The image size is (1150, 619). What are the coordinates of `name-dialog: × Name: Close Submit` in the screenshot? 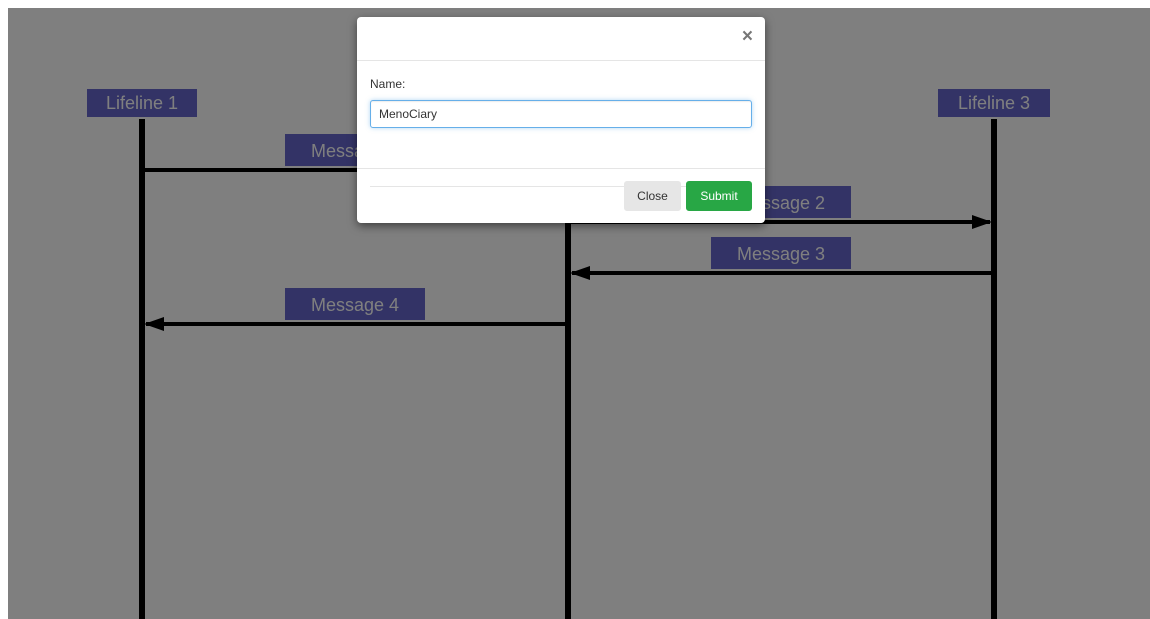 It's located at (561, 120).